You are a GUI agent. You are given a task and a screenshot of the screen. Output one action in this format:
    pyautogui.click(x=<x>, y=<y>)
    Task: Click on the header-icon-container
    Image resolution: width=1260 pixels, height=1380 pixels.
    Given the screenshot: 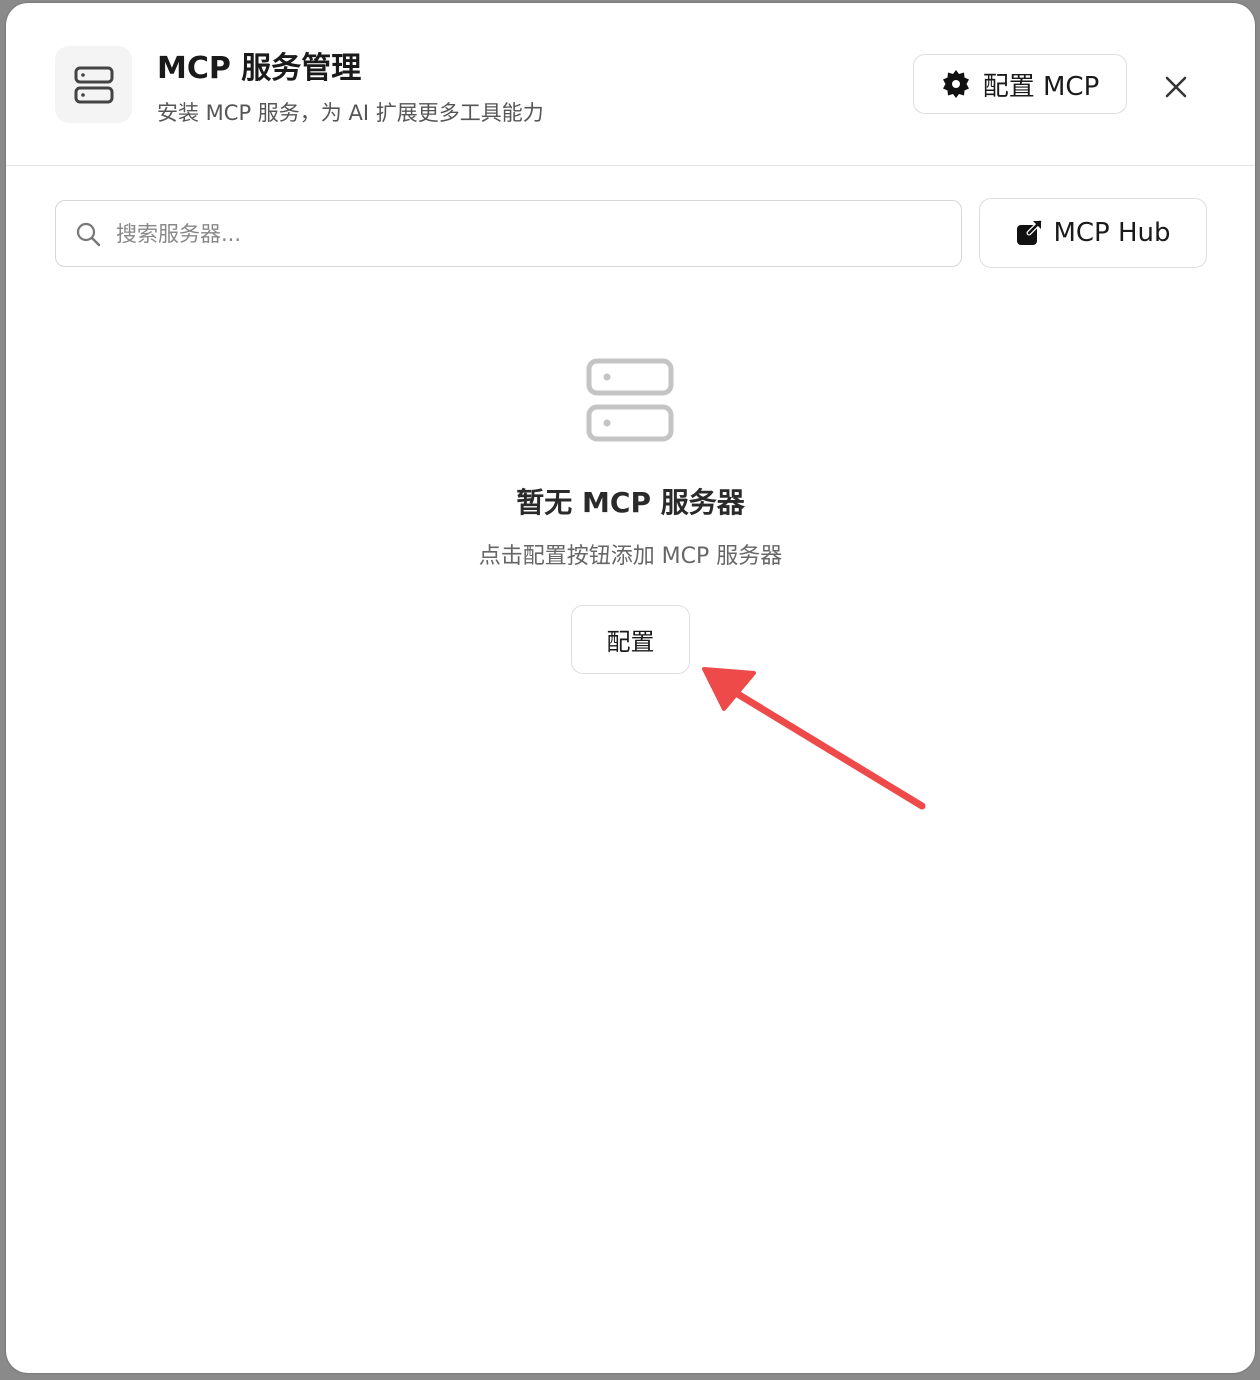 What is the action you would take?
    pyautogui.click(x=93, y=84)
    